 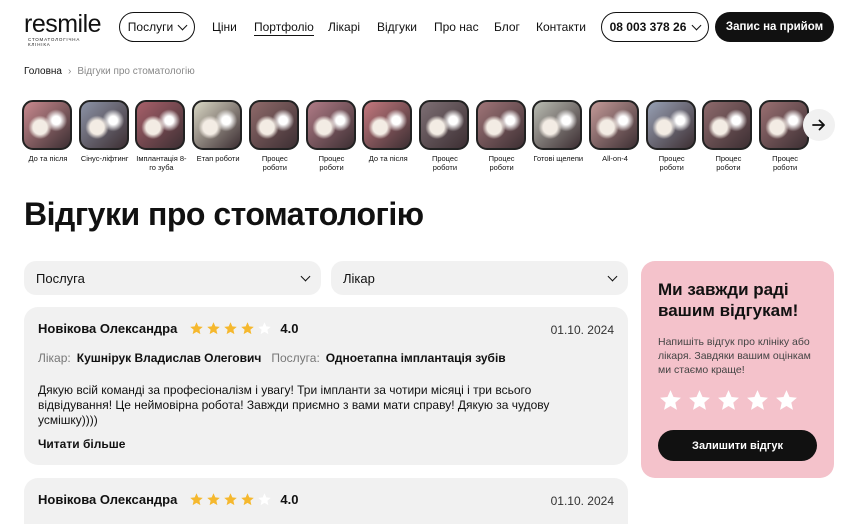 I want to click on doctor-filter-label: Лікар, so click(x=359, y=278).